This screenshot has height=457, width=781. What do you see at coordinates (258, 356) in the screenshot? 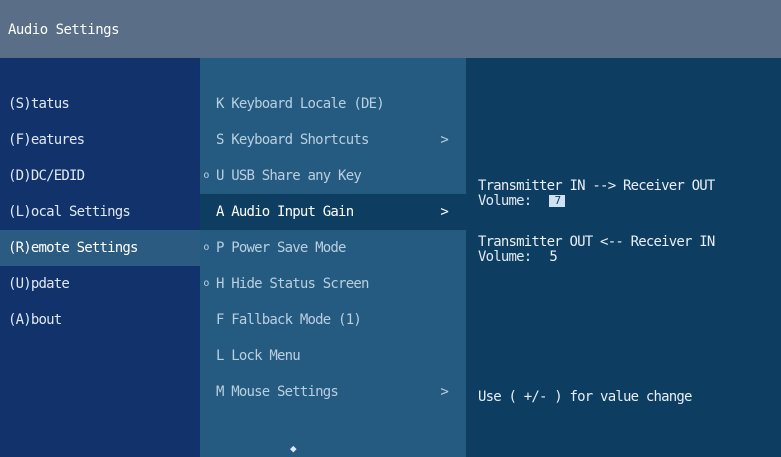
I see `submenu-item-label: L Lock Menu` at bounding box center [258, 356].